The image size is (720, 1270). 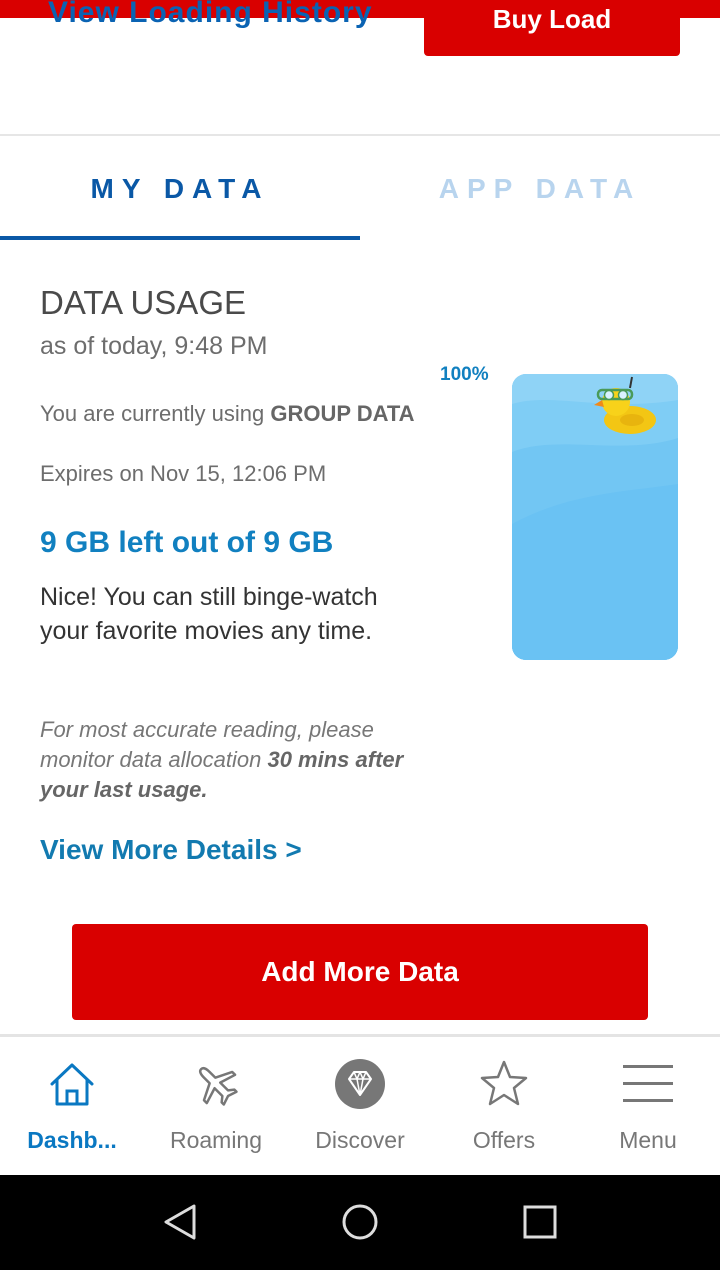 What do you see at coordinates (180, 238) in the screenshot?
I see `active-tab-indicator` at bounding box center [180, 238].